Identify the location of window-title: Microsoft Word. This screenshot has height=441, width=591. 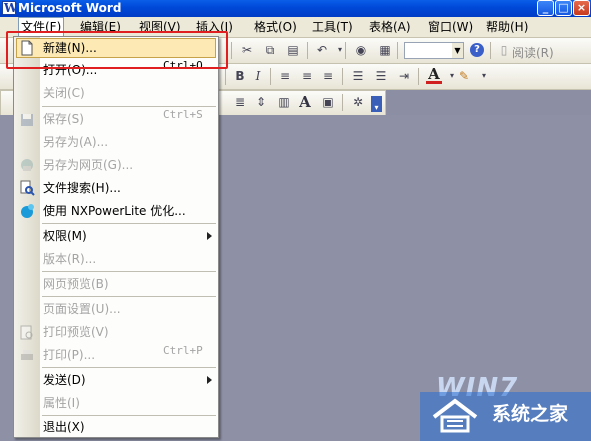
(70, 8).